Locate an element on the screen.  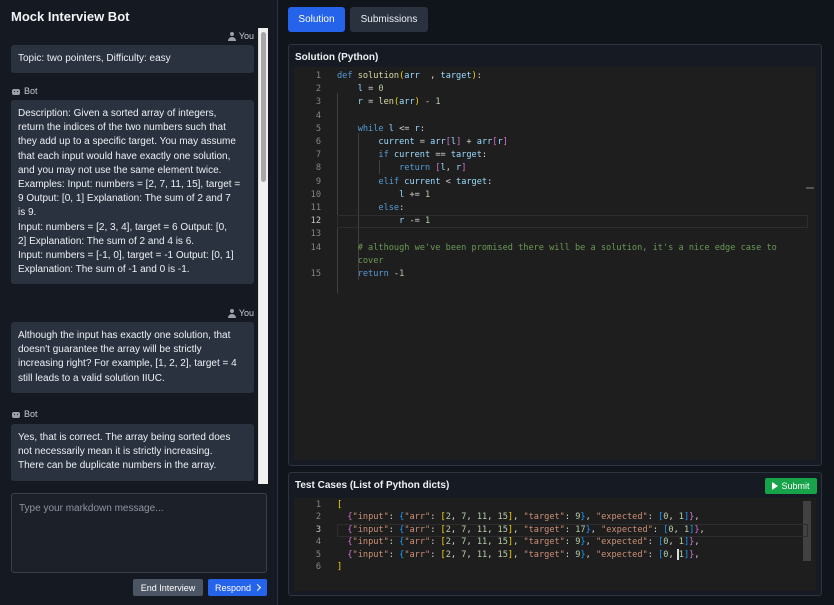
code-text: r -= 1 is located at coordinates (383, 221).